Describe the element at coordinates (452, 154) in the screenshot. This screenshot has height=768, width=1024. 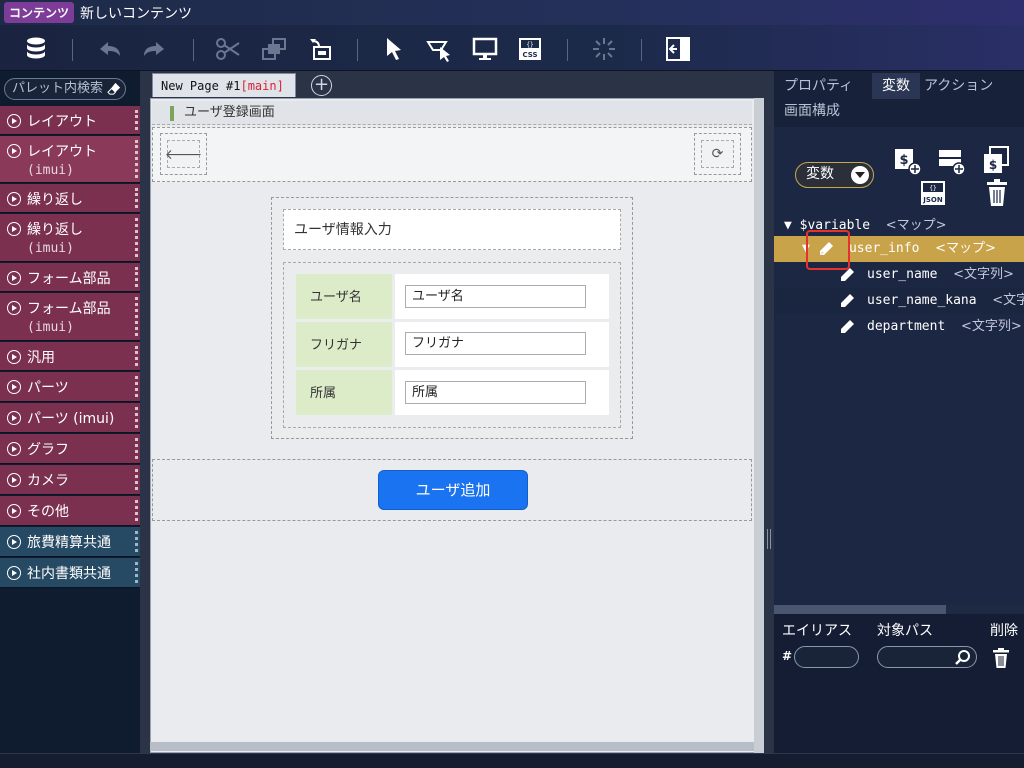
I see `header-band` at that location.